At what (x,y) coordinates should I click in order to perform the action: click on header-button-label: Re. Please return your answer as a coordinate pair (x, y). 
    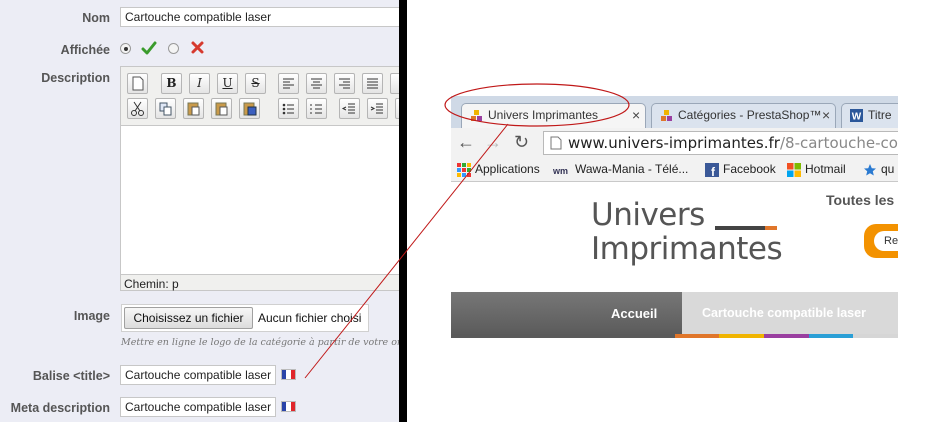
    Looking at the image, I should click on (886, 241).